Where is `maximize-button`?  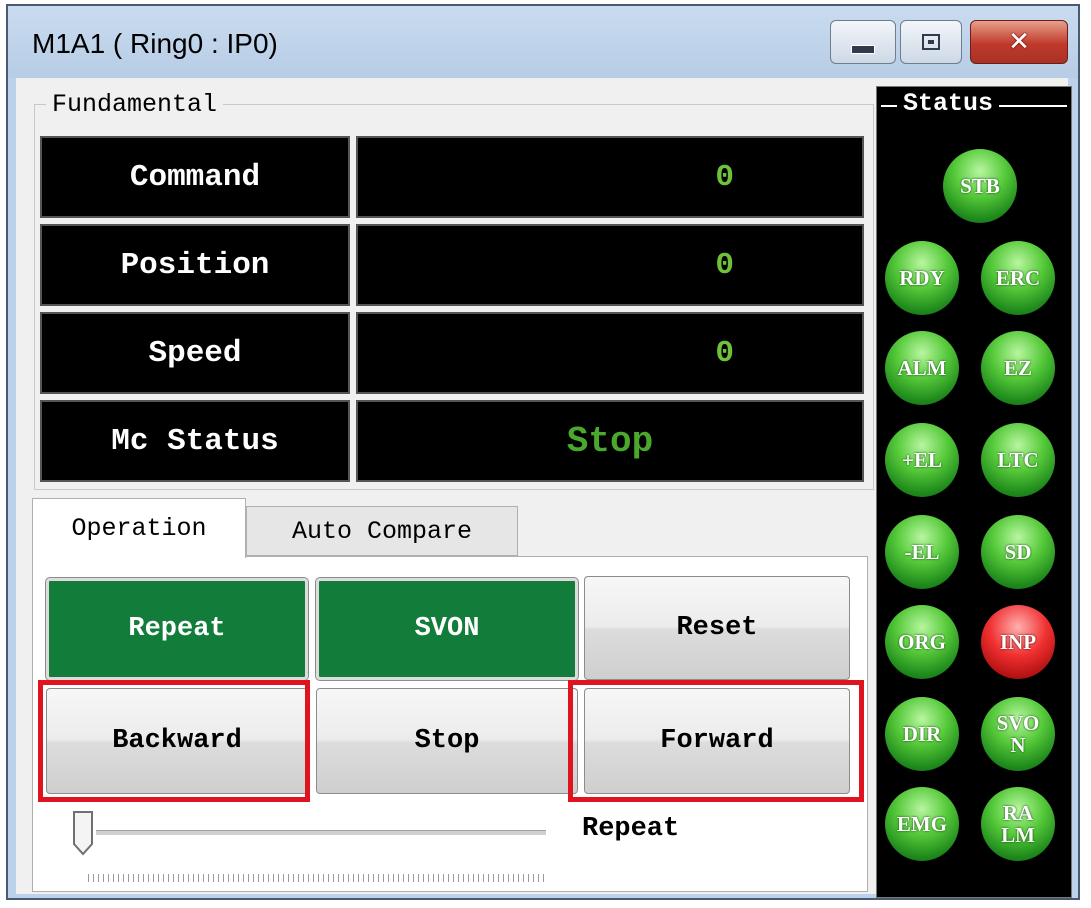 maximize-button is located at coordinates (931, 42).